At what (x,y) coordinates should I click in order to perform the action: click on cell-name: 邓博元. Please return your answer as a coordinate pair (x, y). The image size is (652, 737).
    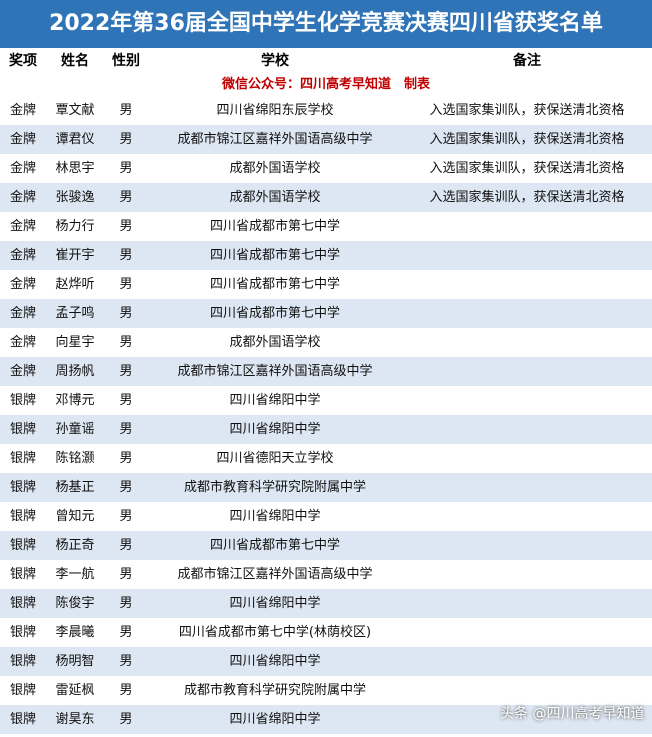
    Looking at the image, I should click on (75, 400).